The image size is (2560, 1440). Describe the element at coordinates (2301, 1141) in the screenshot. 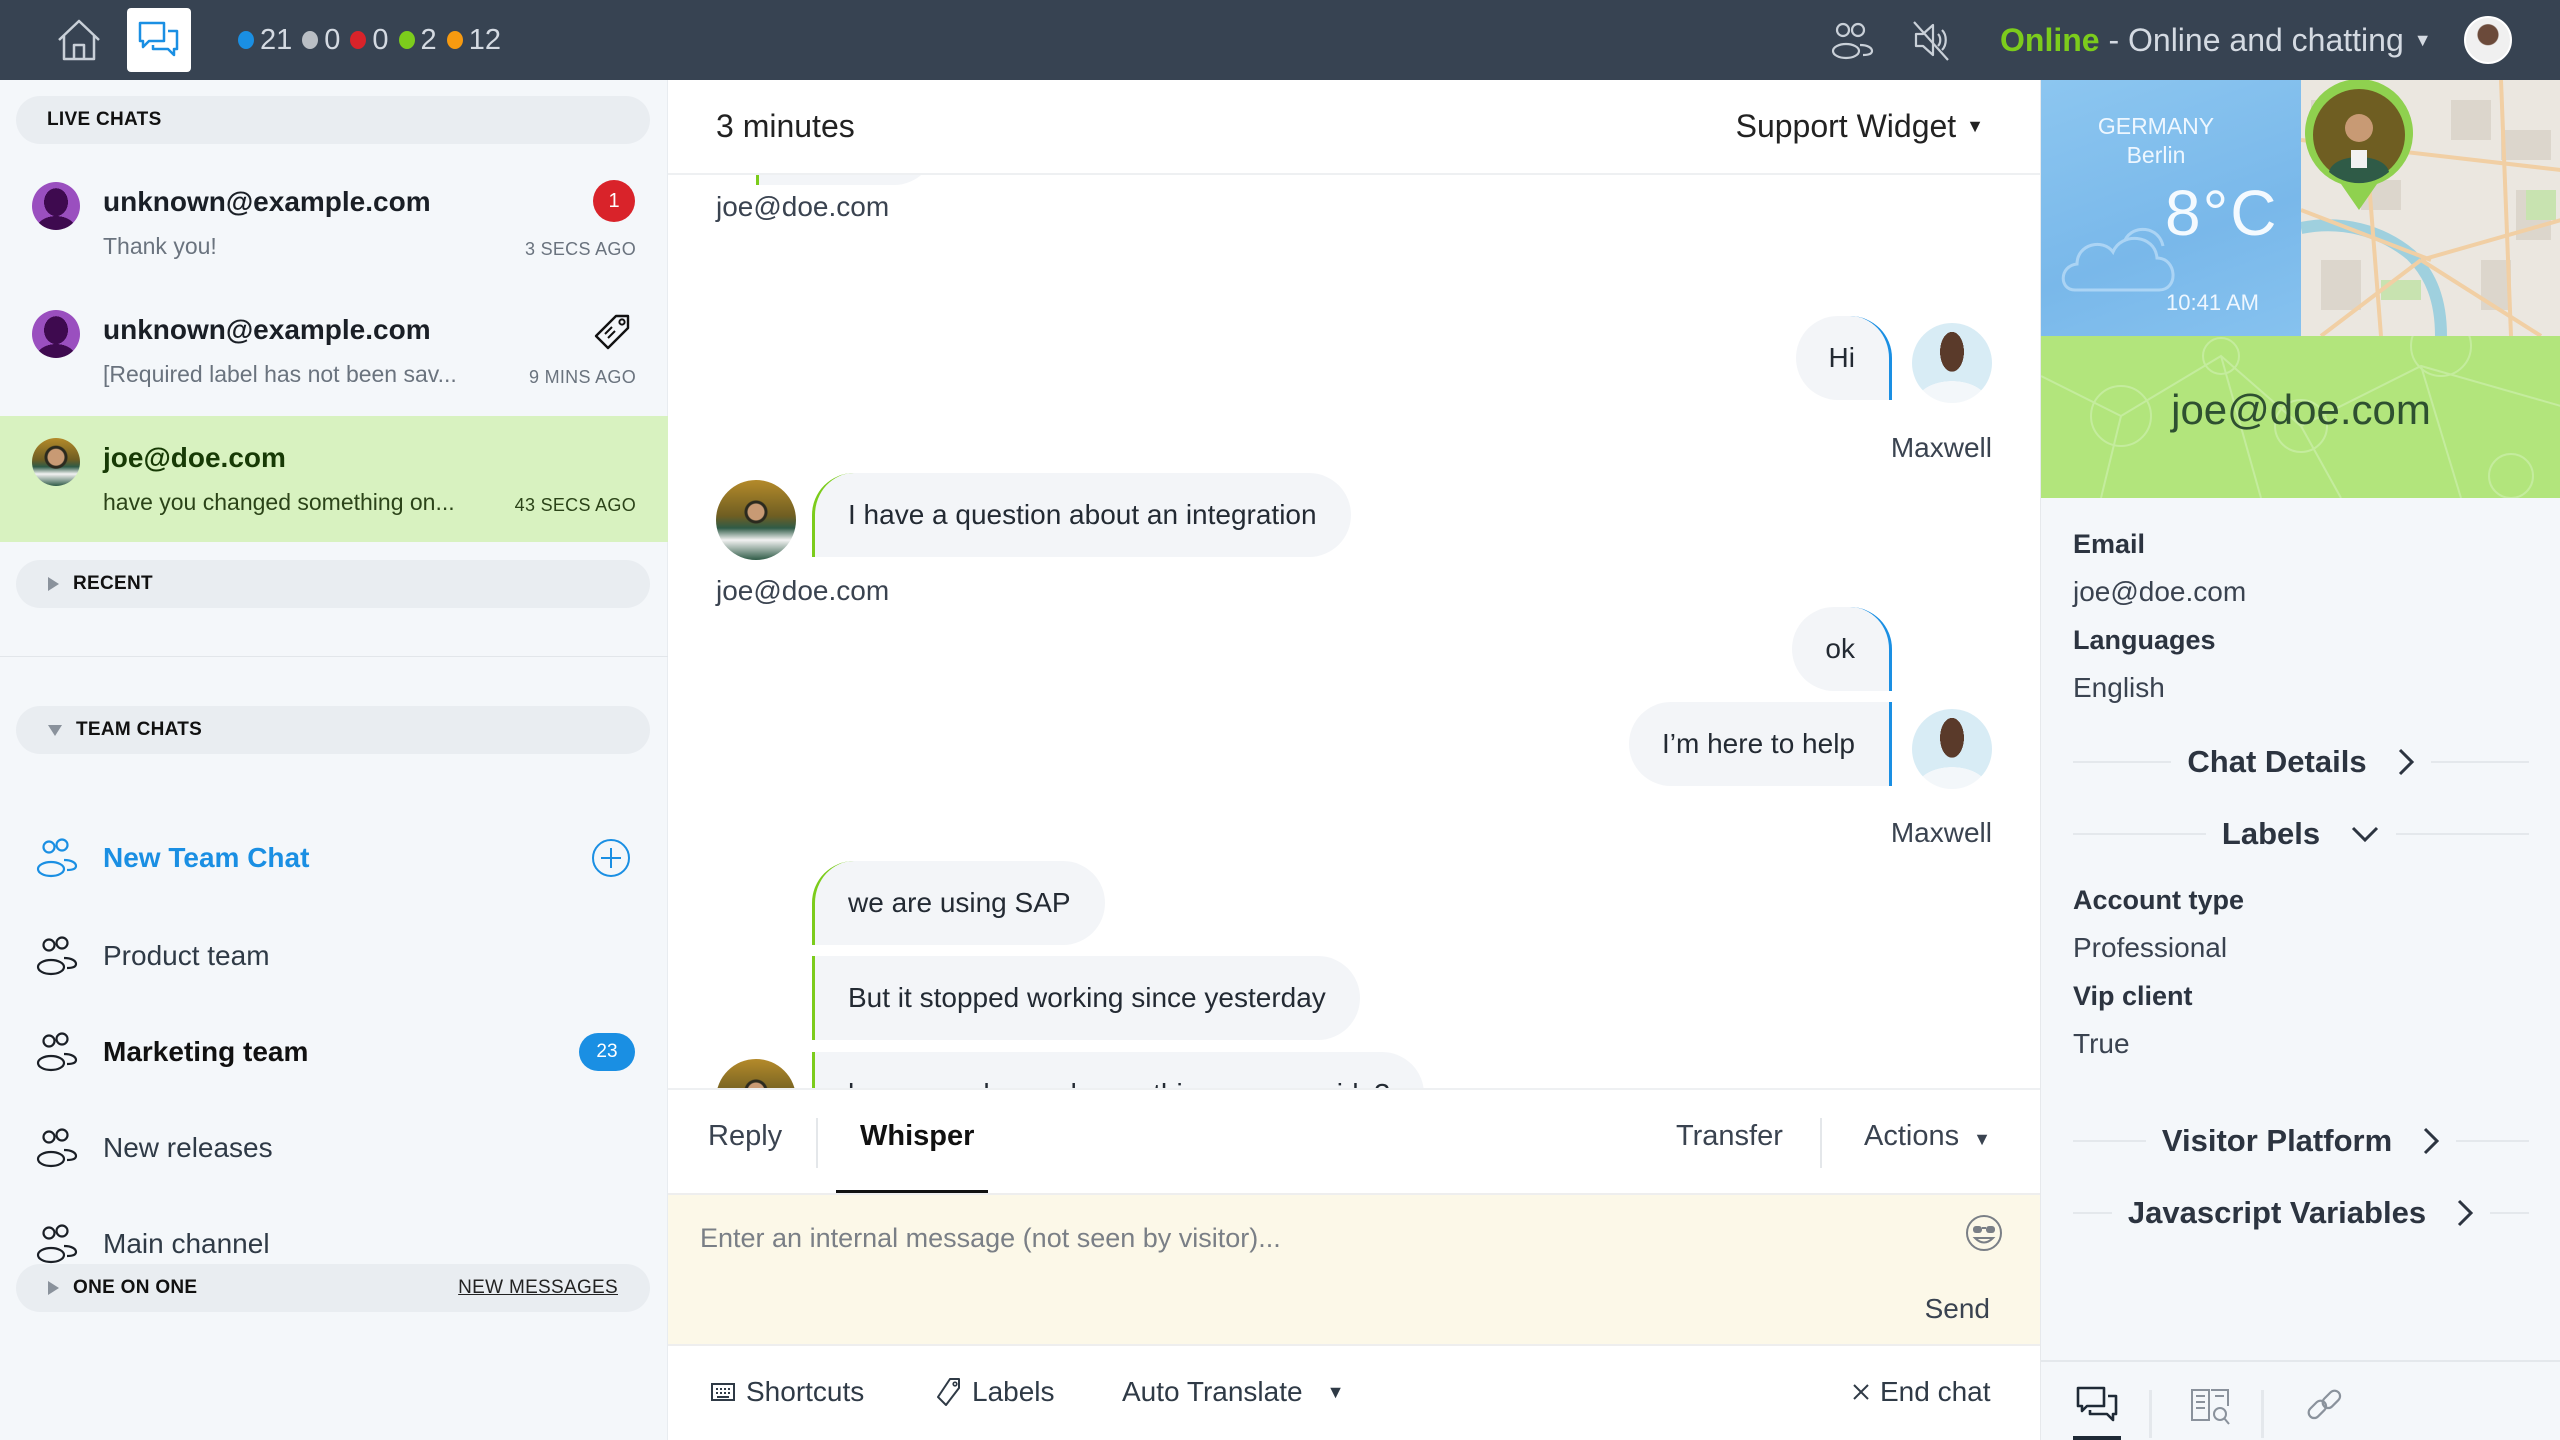

I see `visitor-platform-toggle: Visitor Platform` at that location.